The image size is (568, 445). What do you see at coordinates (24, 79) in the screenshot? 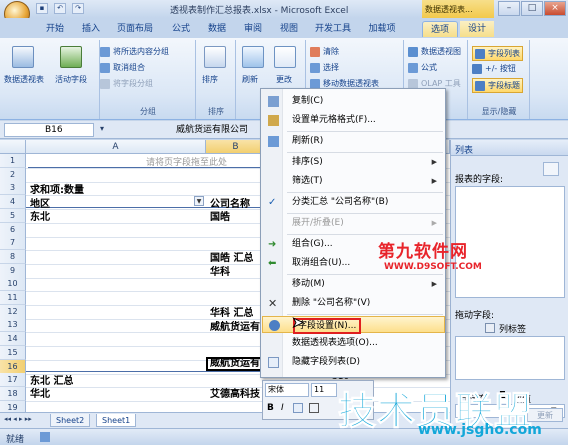
I see `pivot-table-button: 数据透视表` at bounding box center [24, 79].